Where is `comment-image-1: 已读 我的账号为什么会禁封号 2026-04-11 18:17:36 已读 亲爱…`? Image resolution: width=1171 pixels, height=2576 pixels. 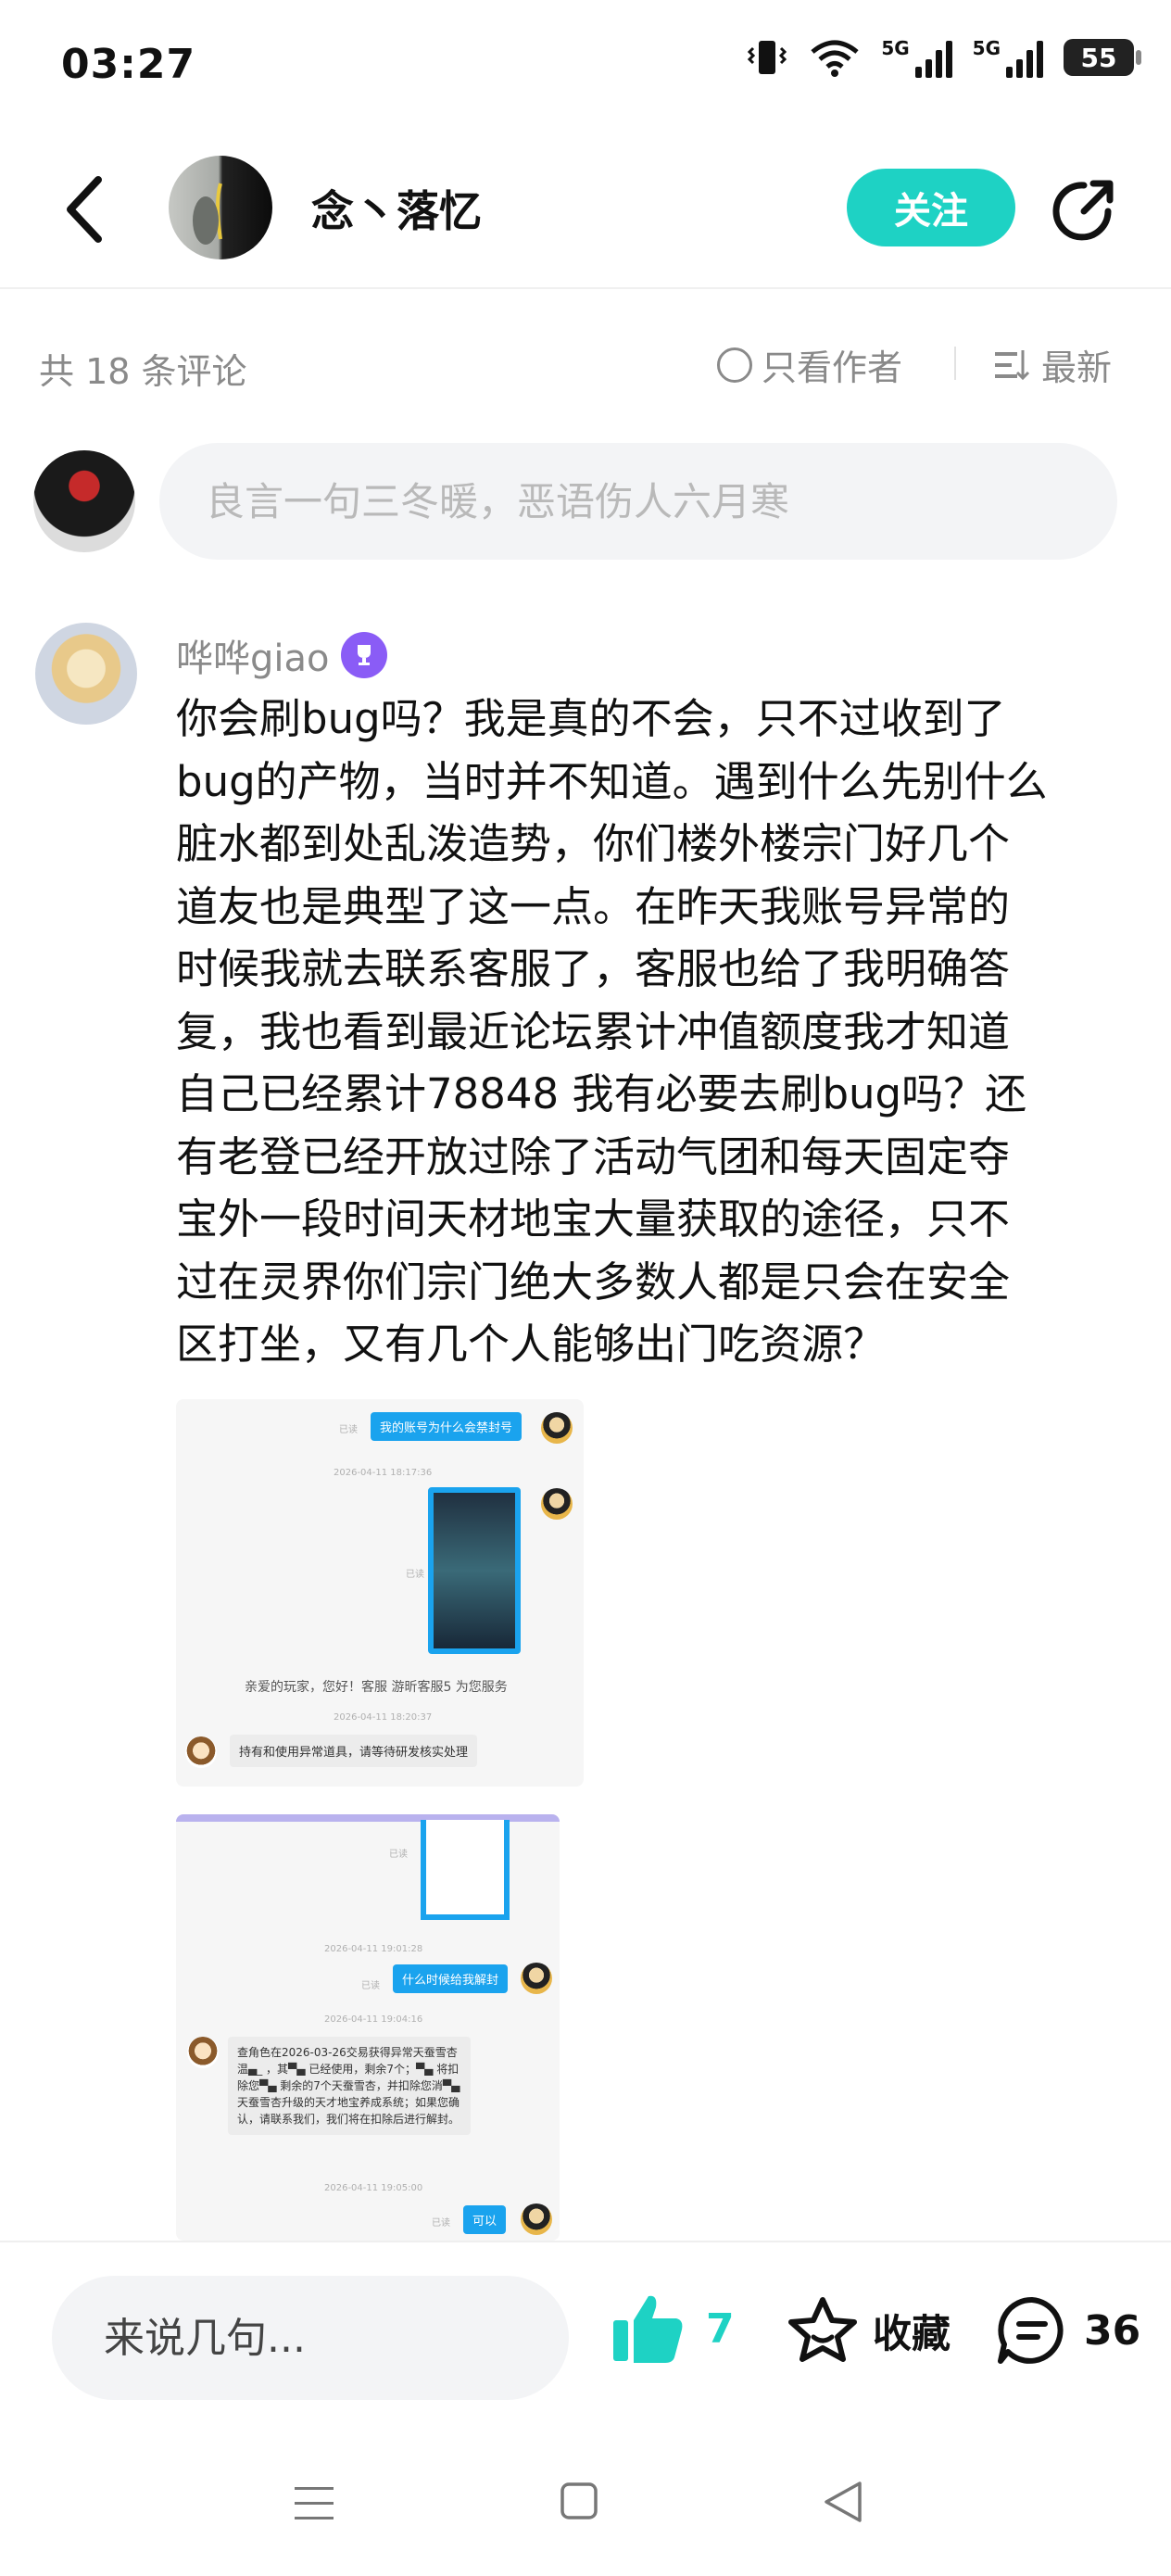 comment-image-1: 已读 我的账号为什么会禁封号 2026-04-11 18:17:36 已读 亲爱… is located at coordinates (380, 1593).